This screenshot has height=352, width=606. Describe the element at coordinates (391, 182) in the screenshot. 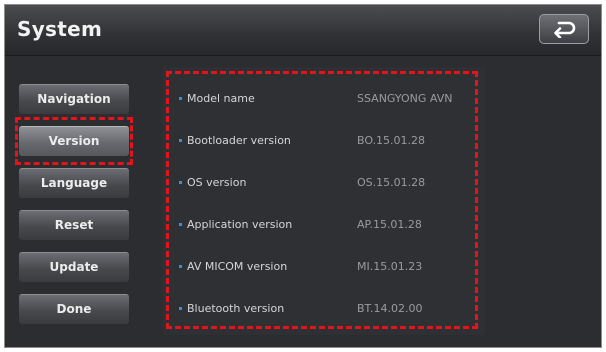

I see `info-value: OS.15.01.28` at that location.